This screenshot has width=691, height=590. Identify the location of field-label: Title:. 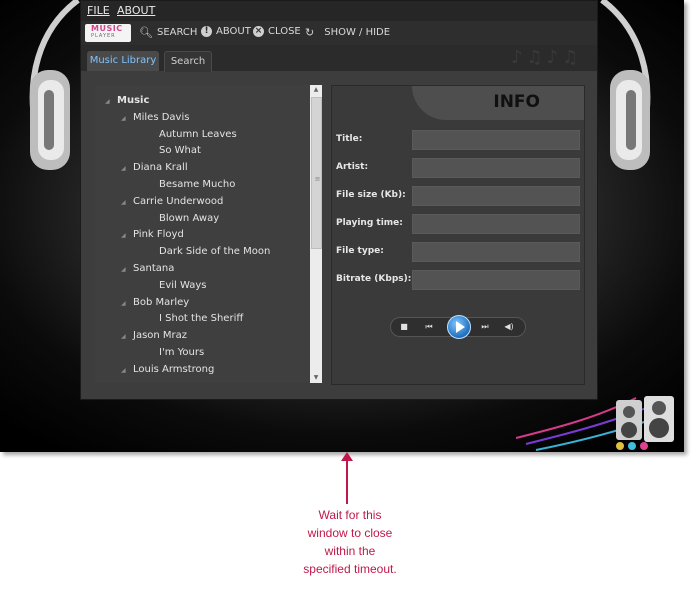
(349, 139).